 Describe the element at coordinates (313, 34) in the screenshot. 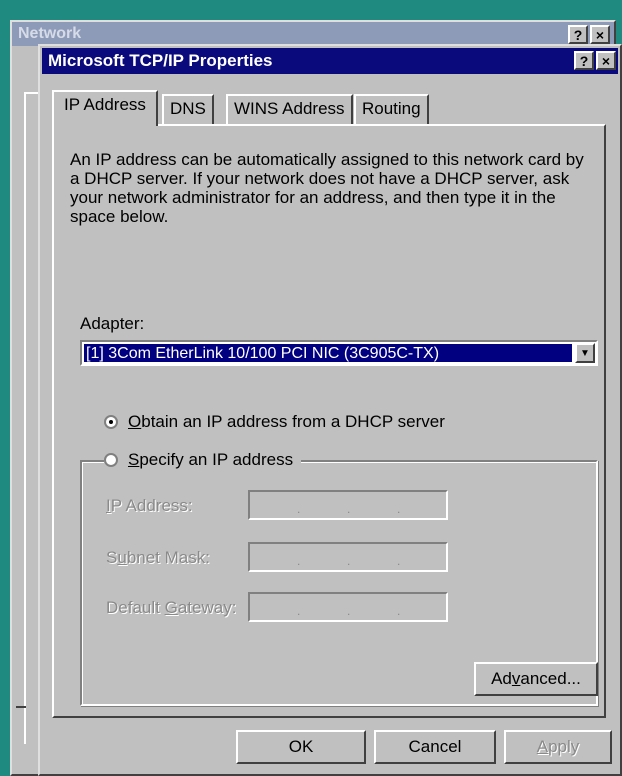

I see `network-titlebar: Network ? ×` at that location.